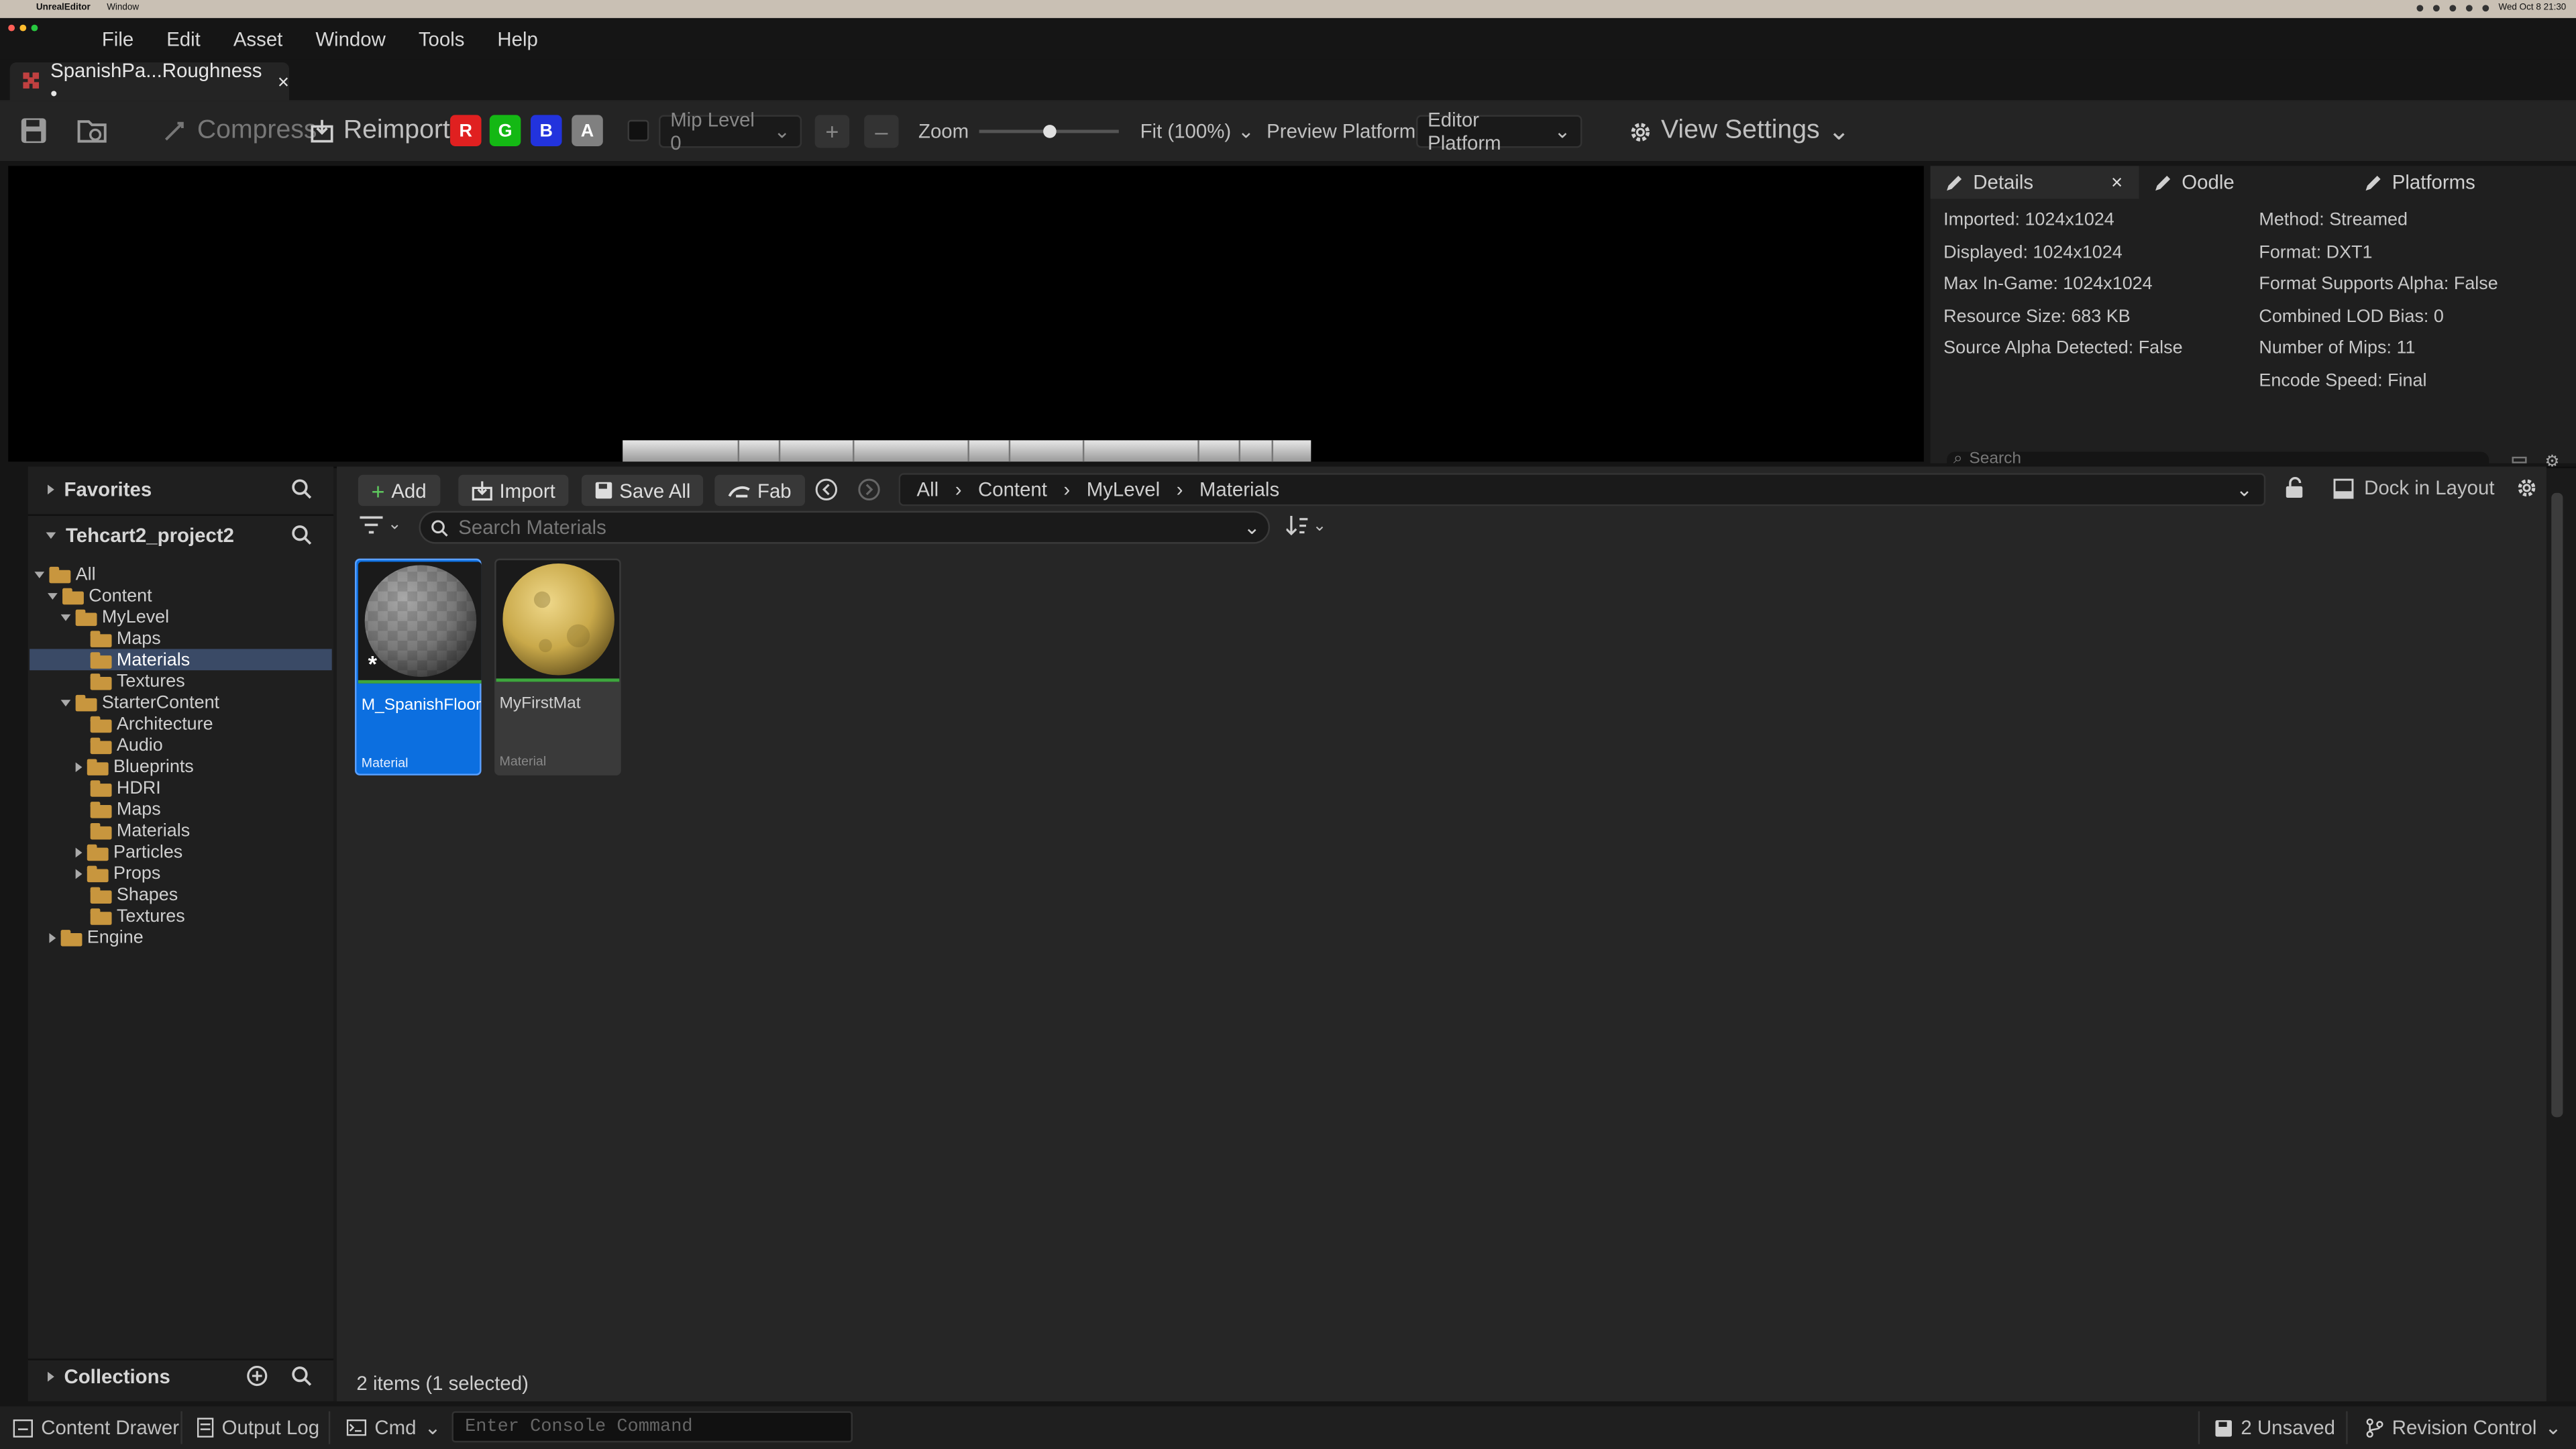 This screenshot has height=1449, width=2576. What do you see at coordinates (1186, 131) in the screenshot?
I see `fit-value: Fit (100%)` at bounding box center [1186, 131].